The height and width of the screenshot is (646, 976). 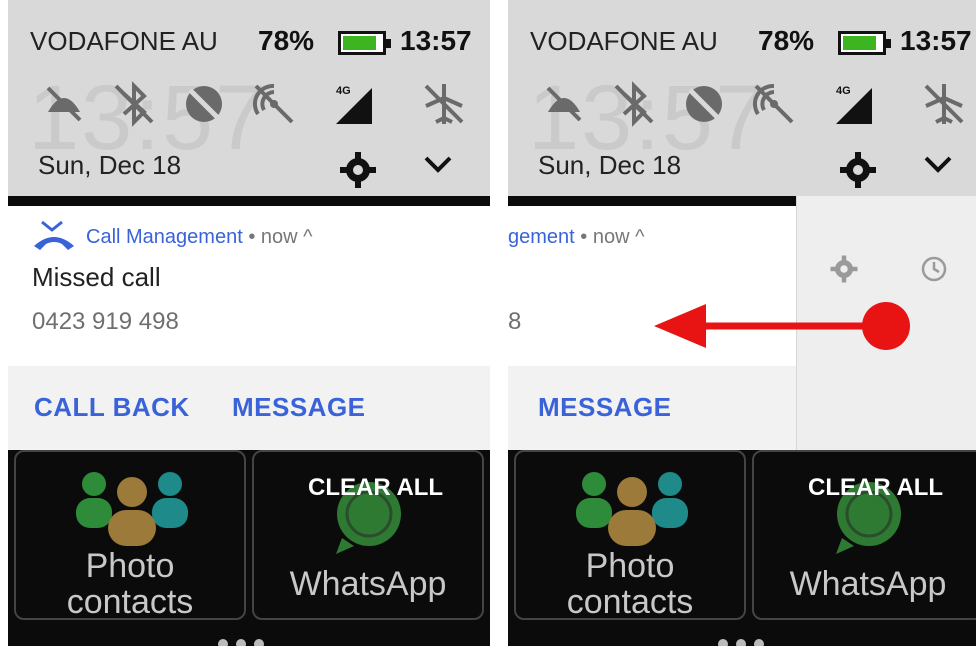 I want to click on call-back-button: CALL BACK, so click(x=112, y=407).